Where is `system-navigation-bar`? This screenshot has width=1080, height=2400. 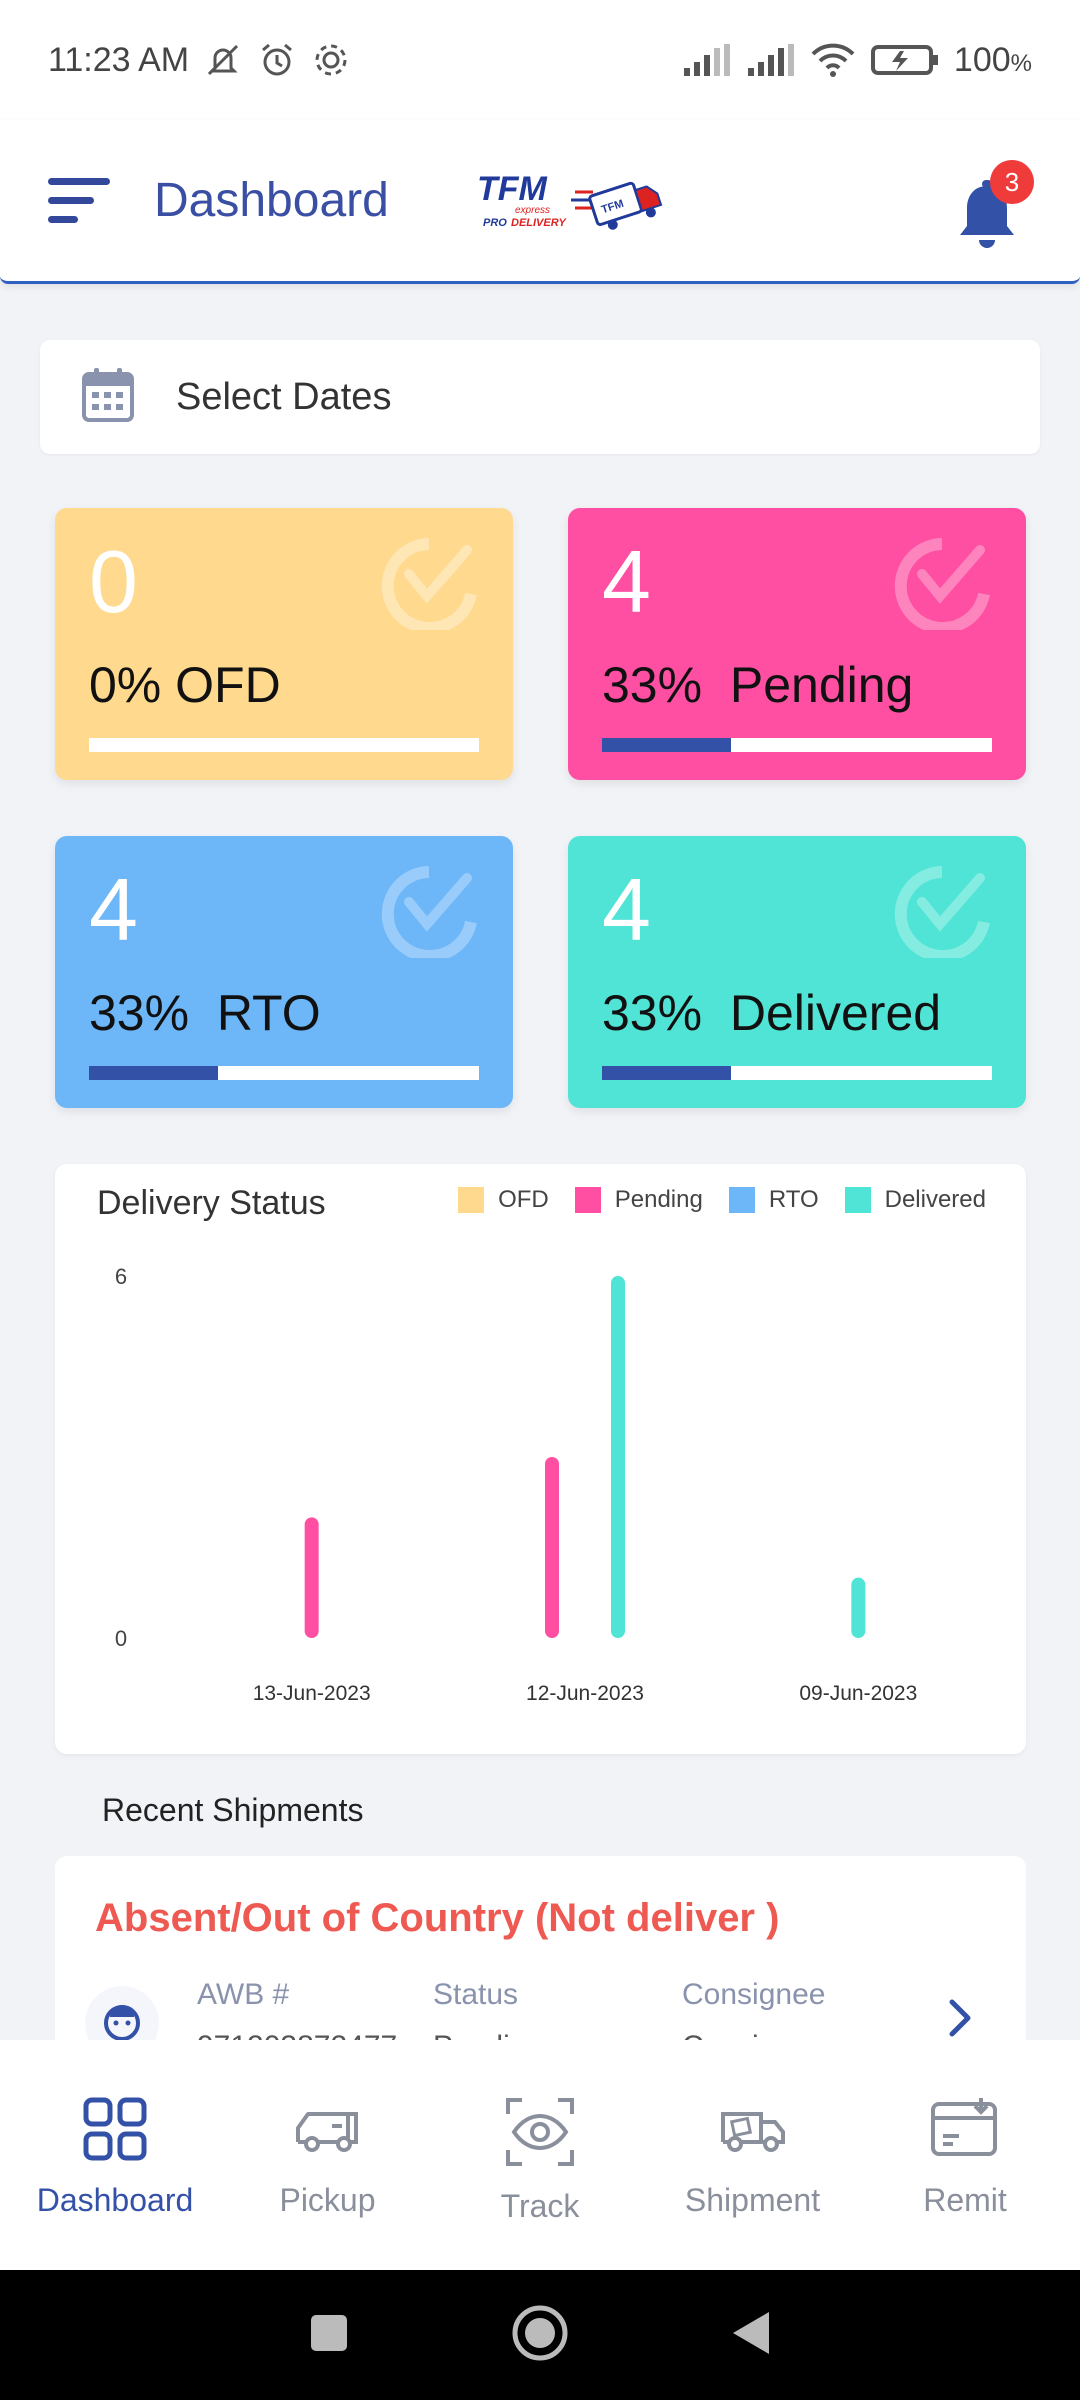 system-navigation-bar is located at coordinates (540, 2335).